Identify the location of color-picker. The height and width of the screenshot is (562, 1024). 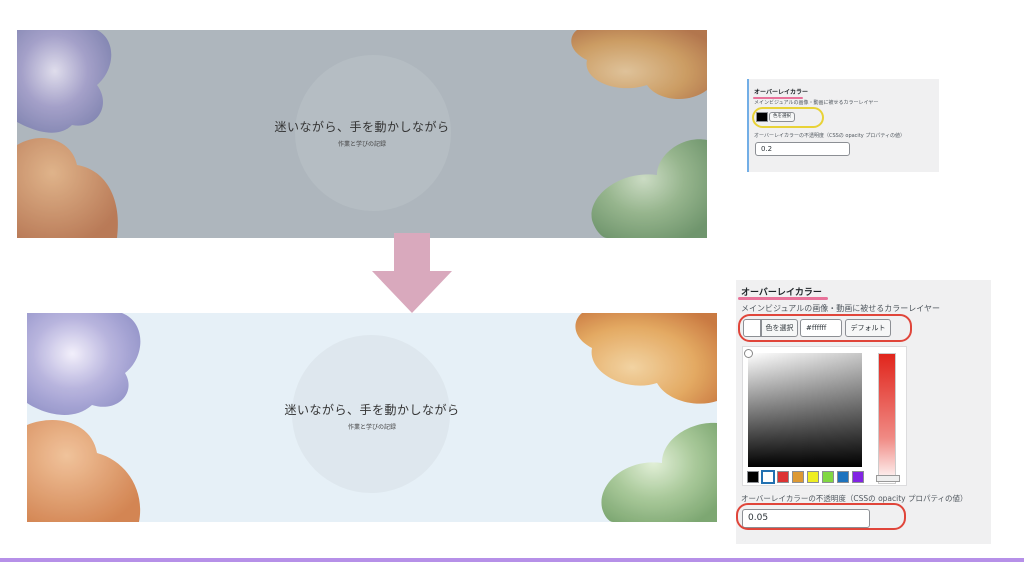
(824, 416).